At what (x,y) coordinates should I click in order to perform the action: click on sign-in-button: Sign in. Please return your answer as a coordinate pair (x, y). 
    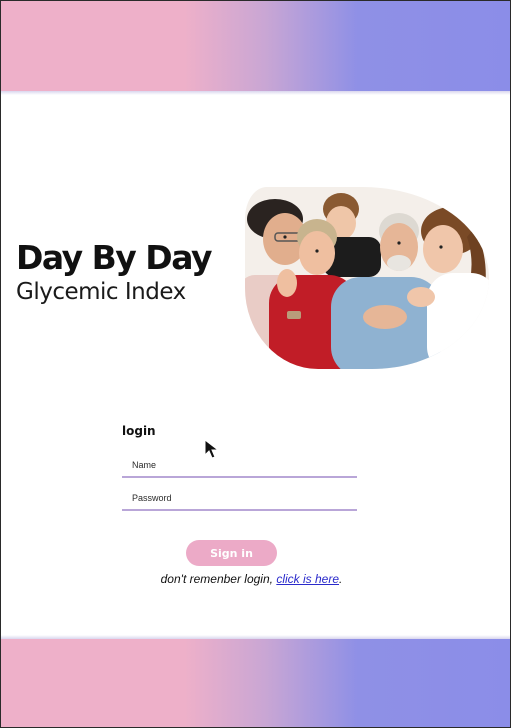
    Looking at the image, I should click on (231, 553).